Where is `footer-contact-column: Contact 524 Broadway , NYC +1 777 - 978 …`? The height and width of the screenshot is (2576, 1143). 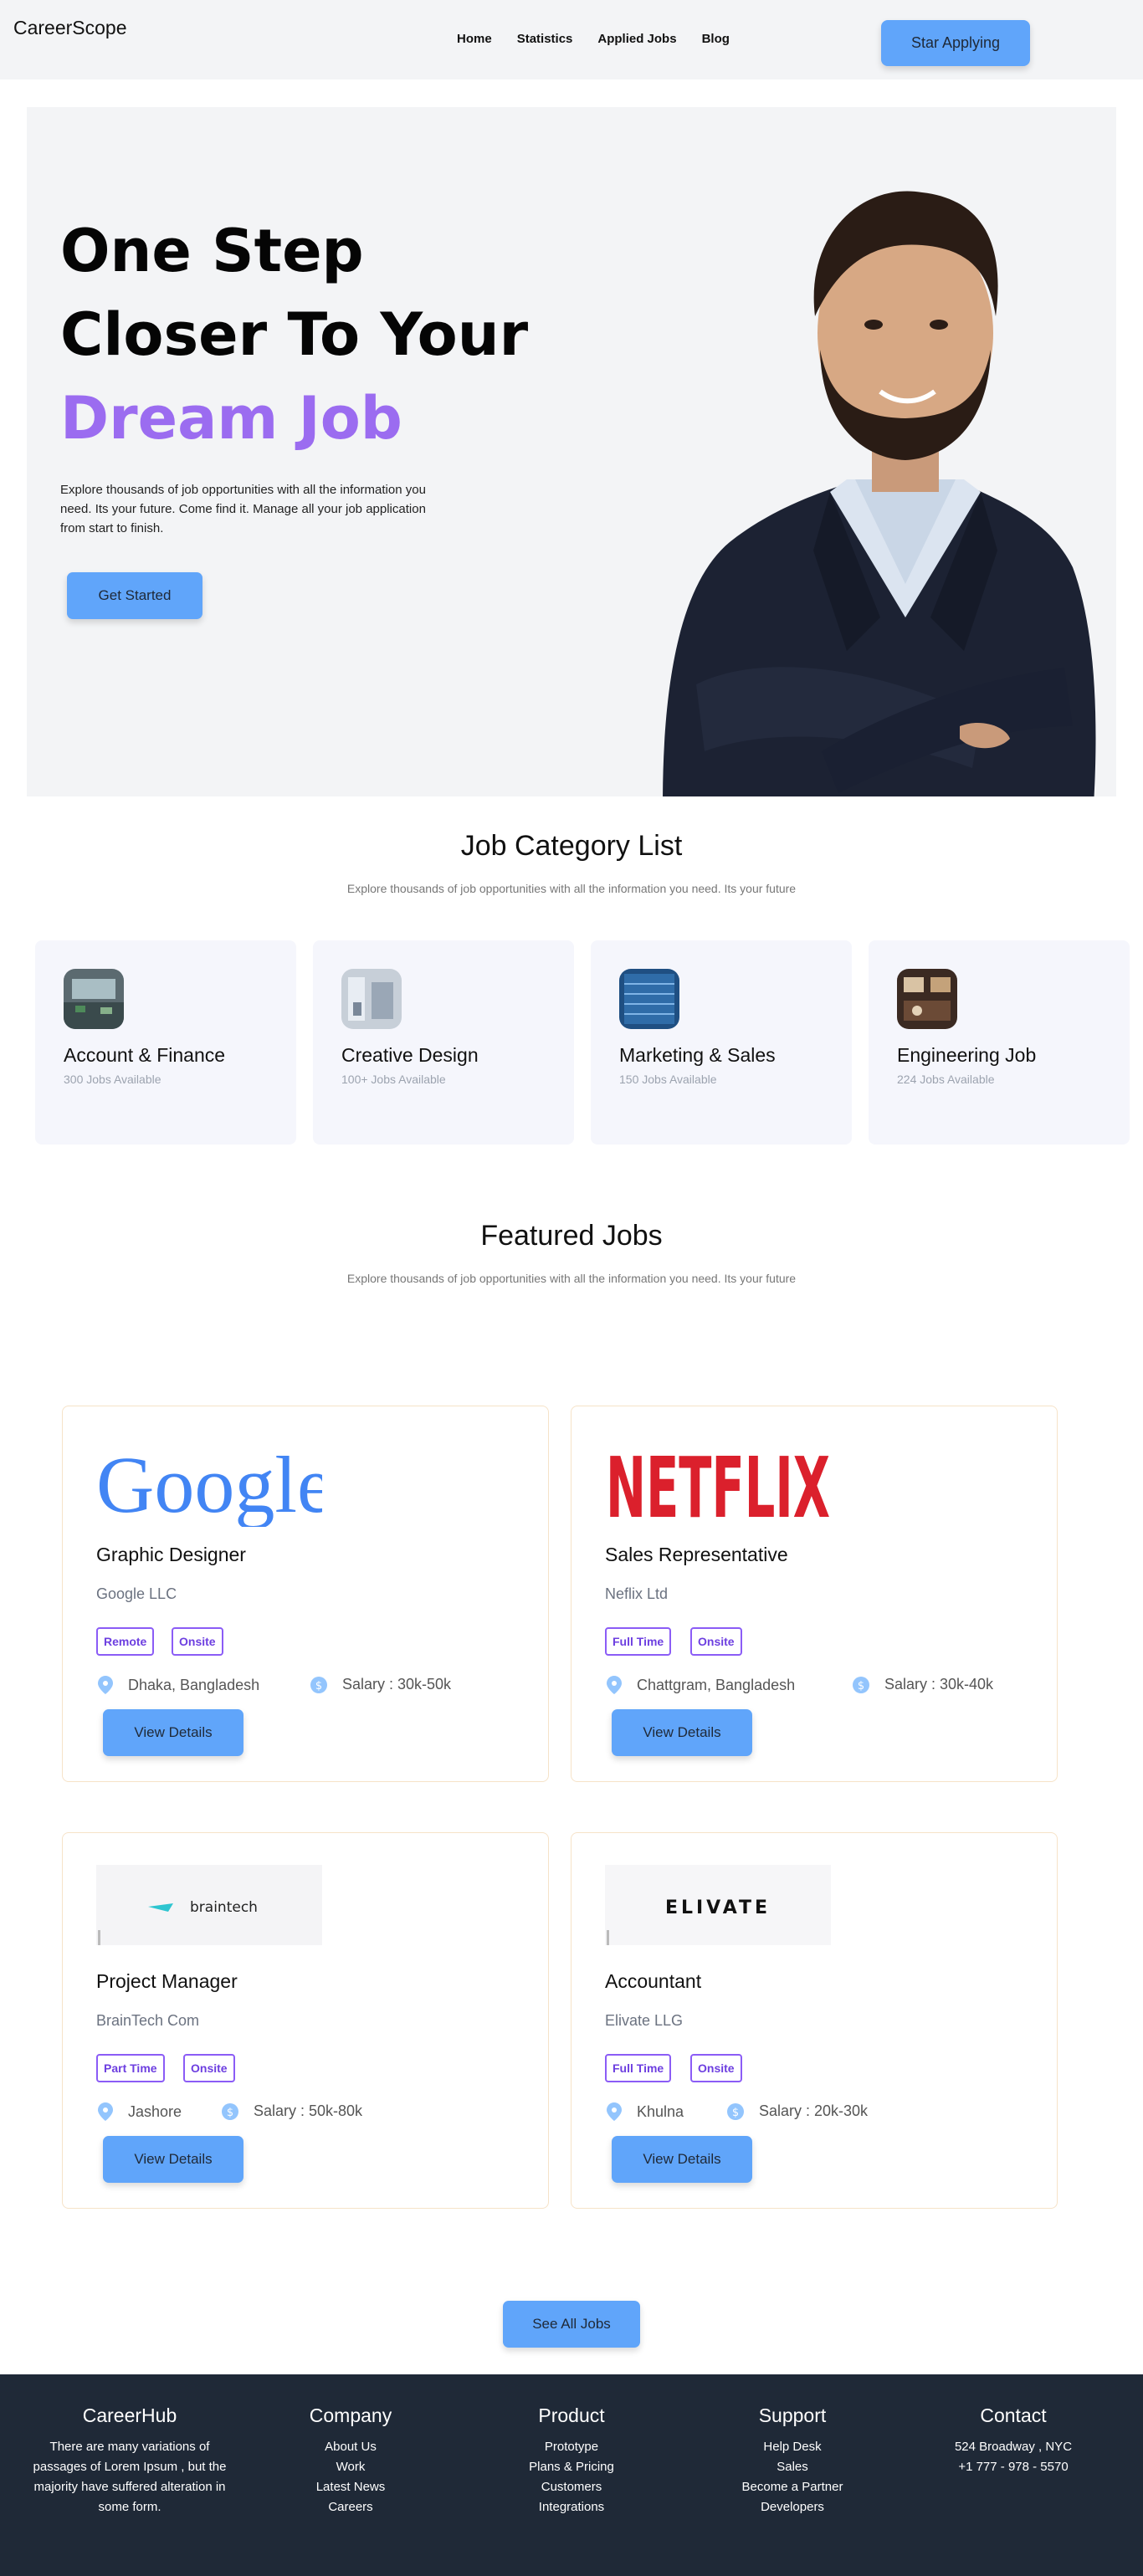
footer-contact-column: Contact 524 Broadway , NYC +1 777 - 978 … is located at coordinates (1013, 2440).